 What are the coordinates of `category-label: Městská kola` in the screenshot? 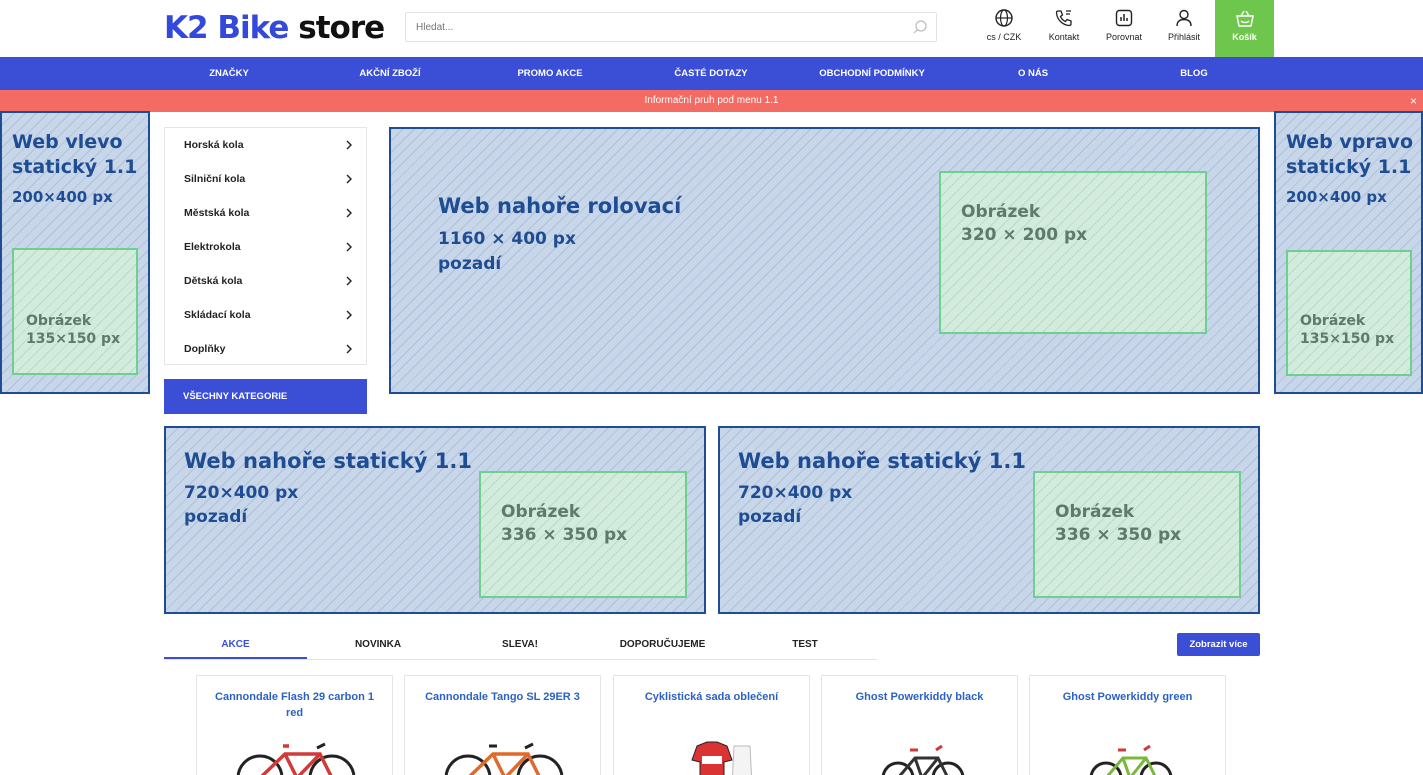 It's located at (217, 213).